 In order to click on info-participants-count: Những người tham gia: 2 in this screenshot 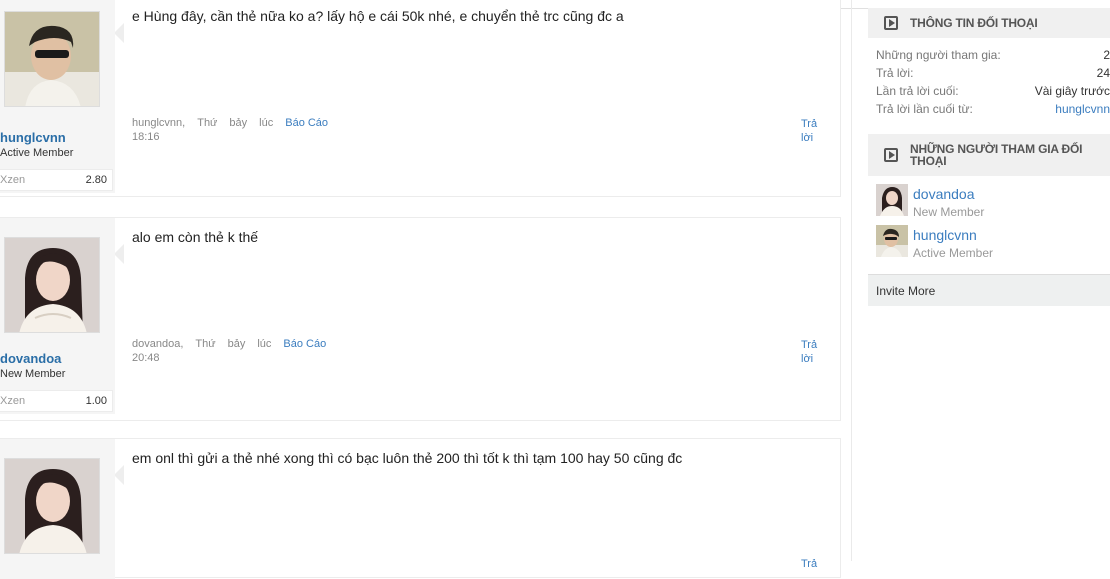, I will do `click(993, 55)`.